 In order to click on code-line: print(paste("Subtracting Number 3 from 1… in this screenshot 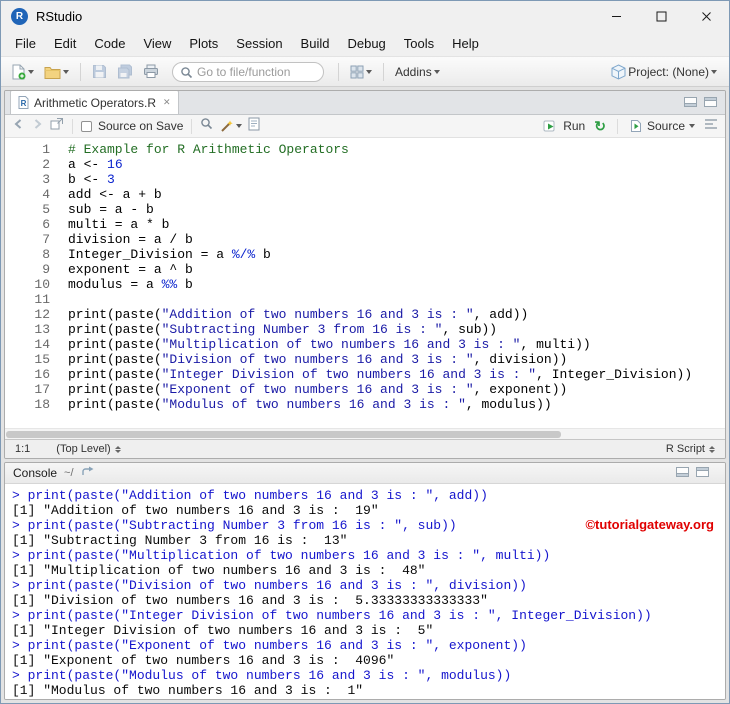, I will do `click(380, 329)`.